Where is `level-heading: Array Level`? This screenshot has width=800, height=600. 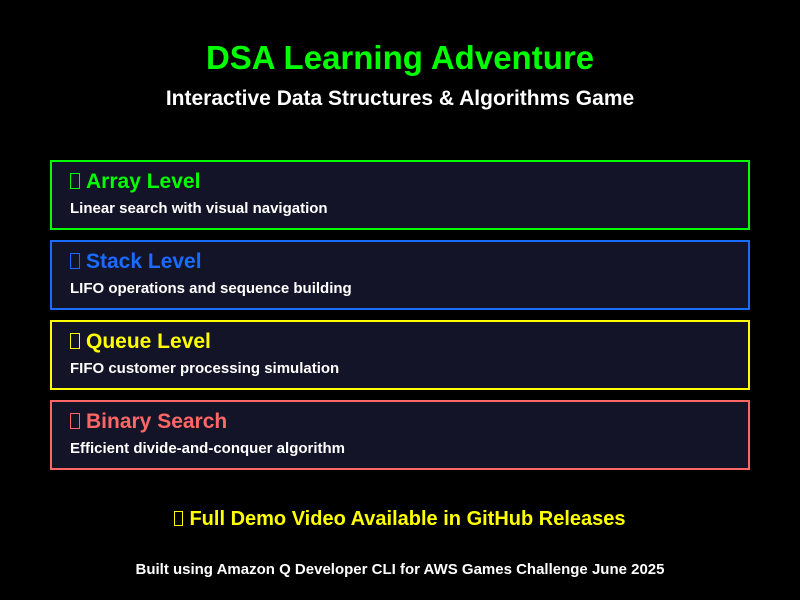 level-heading: Array Level is located at coordinates (135, 182).